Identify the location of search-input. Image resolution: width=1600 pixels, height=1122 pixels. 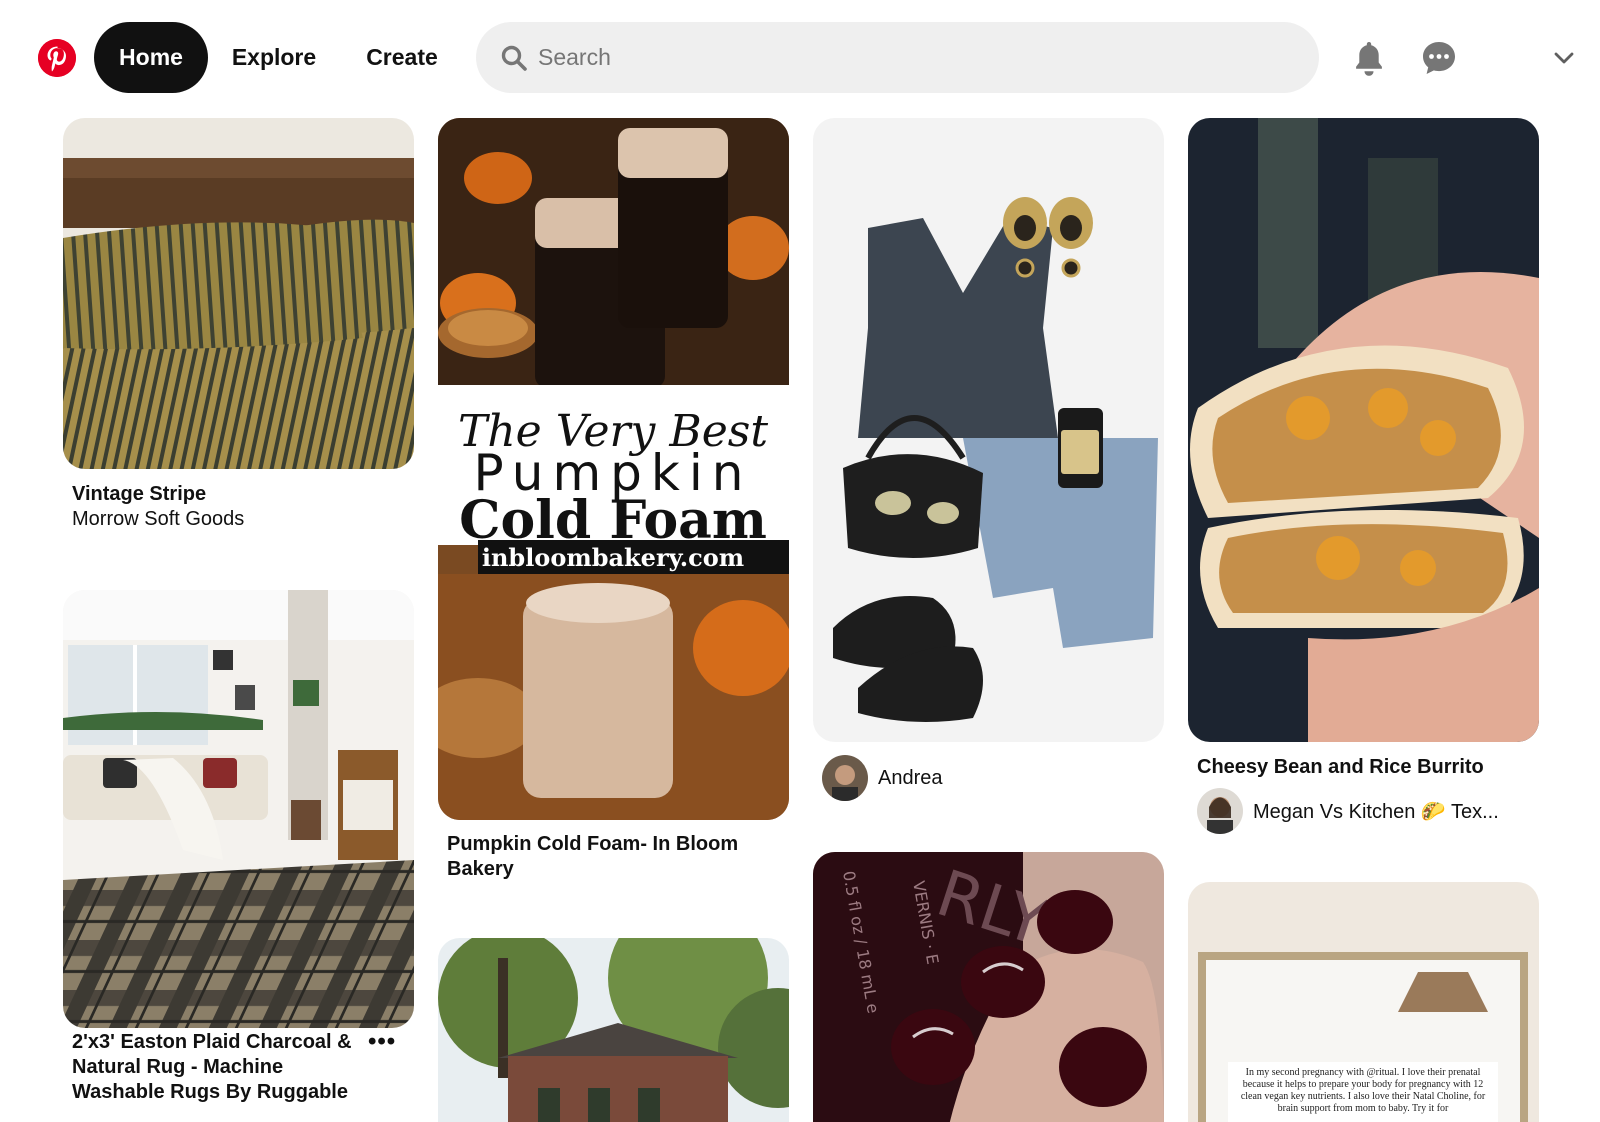
(918, 57).